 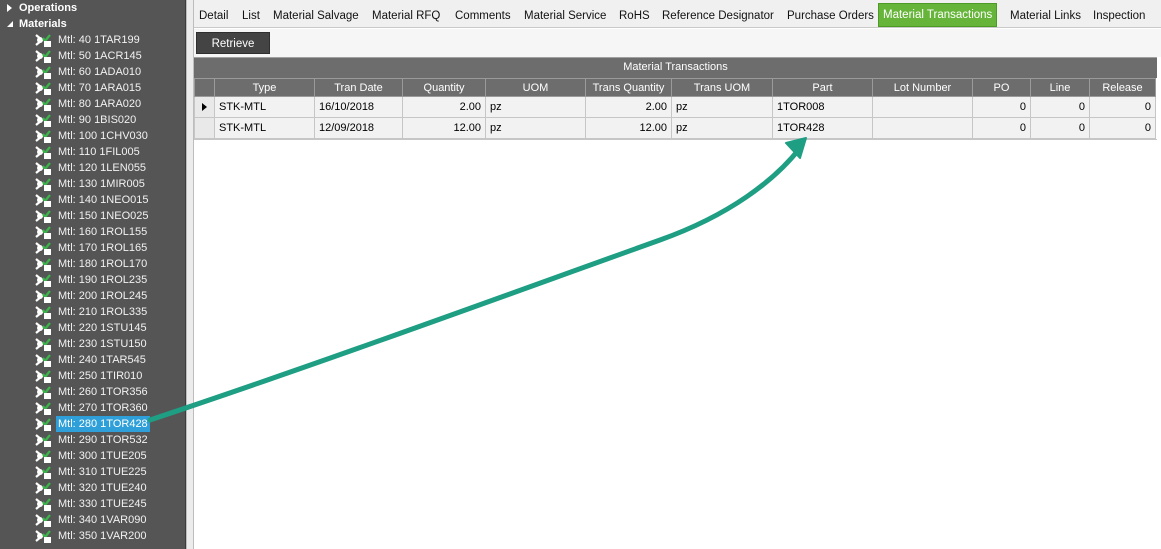 What do you see at coordinates (10, 8) in the screenshot?
I see `expand-right-icon` at bounding box center [10, 8].